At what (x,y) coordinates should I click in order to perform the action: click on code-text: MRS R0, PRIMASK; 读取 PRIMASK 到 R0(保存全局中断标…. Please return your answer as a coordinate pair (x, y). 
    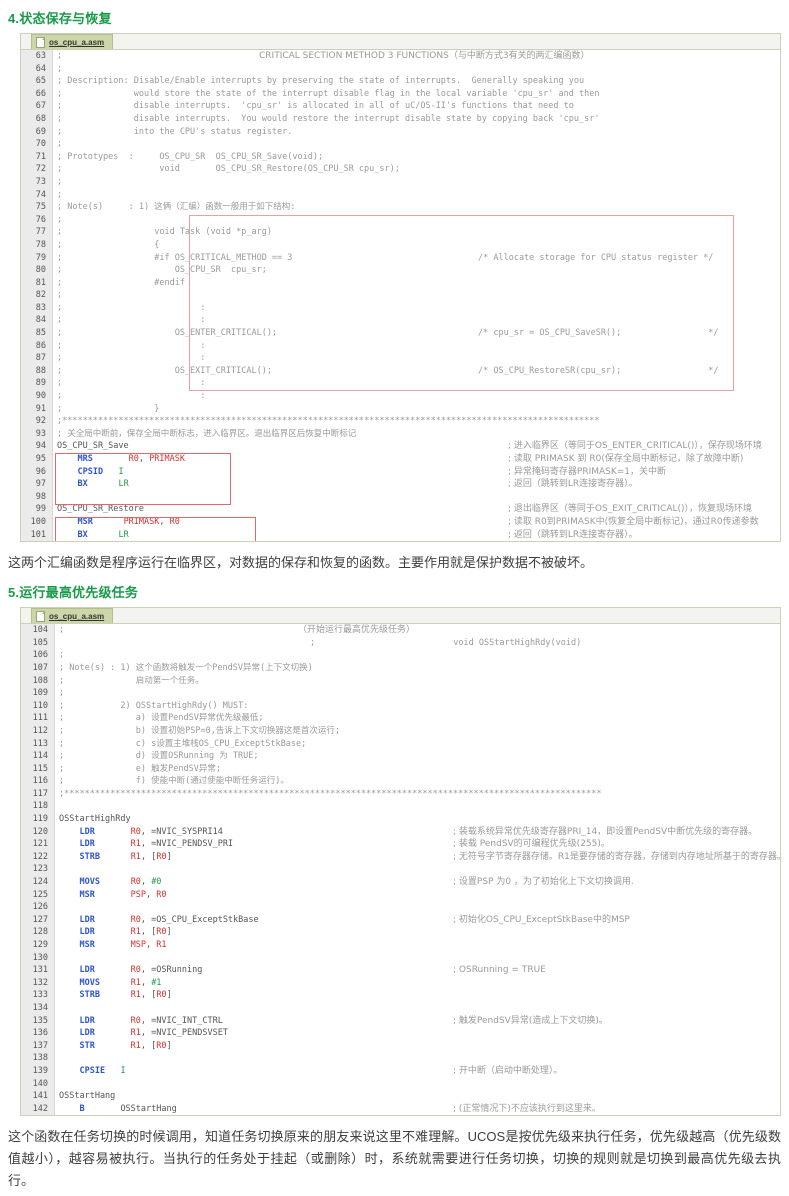
    Looking at the image, I should click on (410, 459).